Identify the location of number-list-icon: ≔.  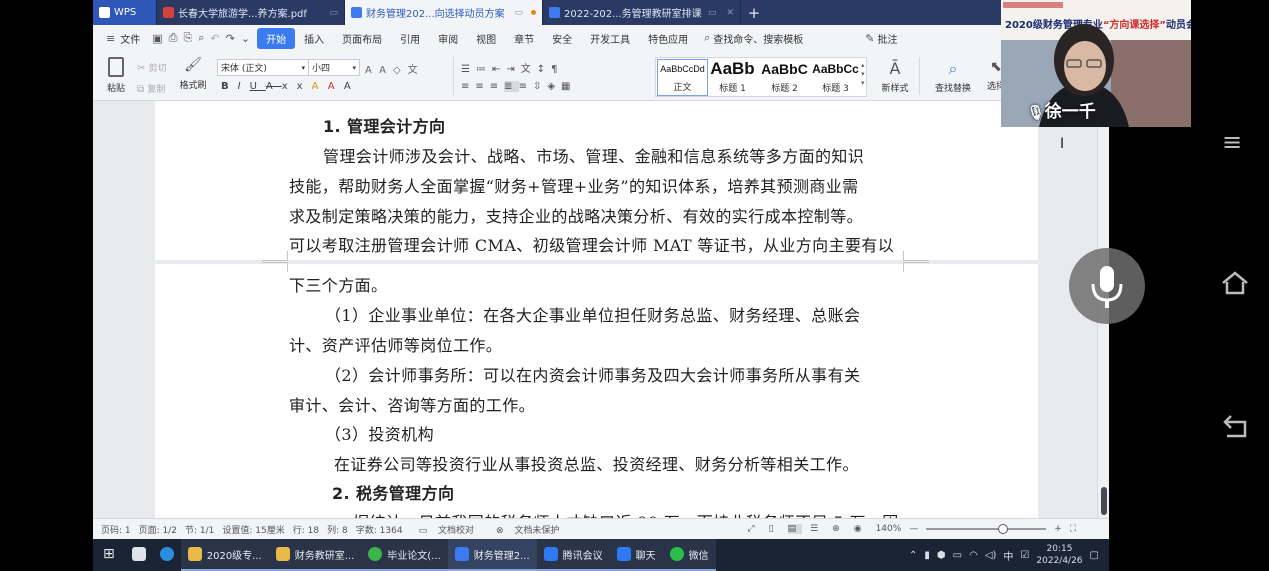
(484, 69).